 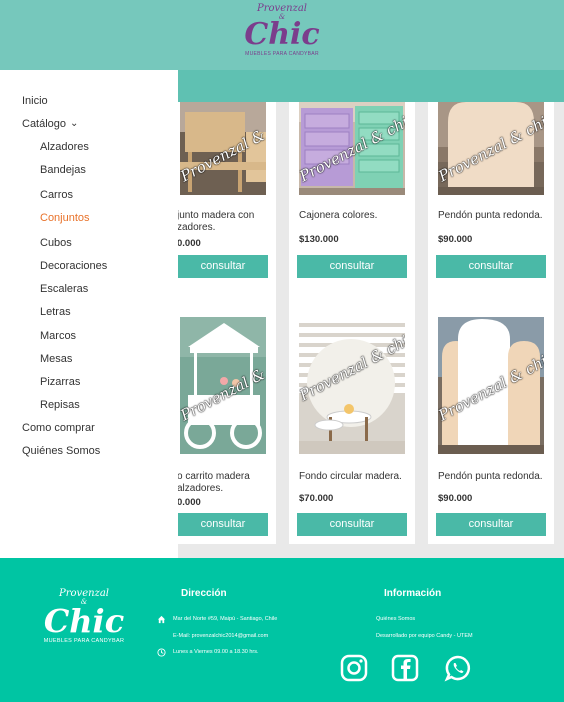 What do you see at coordinates (60, 382) in the screenshot?
I see `sidebar-item-pizarras: Pizarras` at bounding box center [60, 382].